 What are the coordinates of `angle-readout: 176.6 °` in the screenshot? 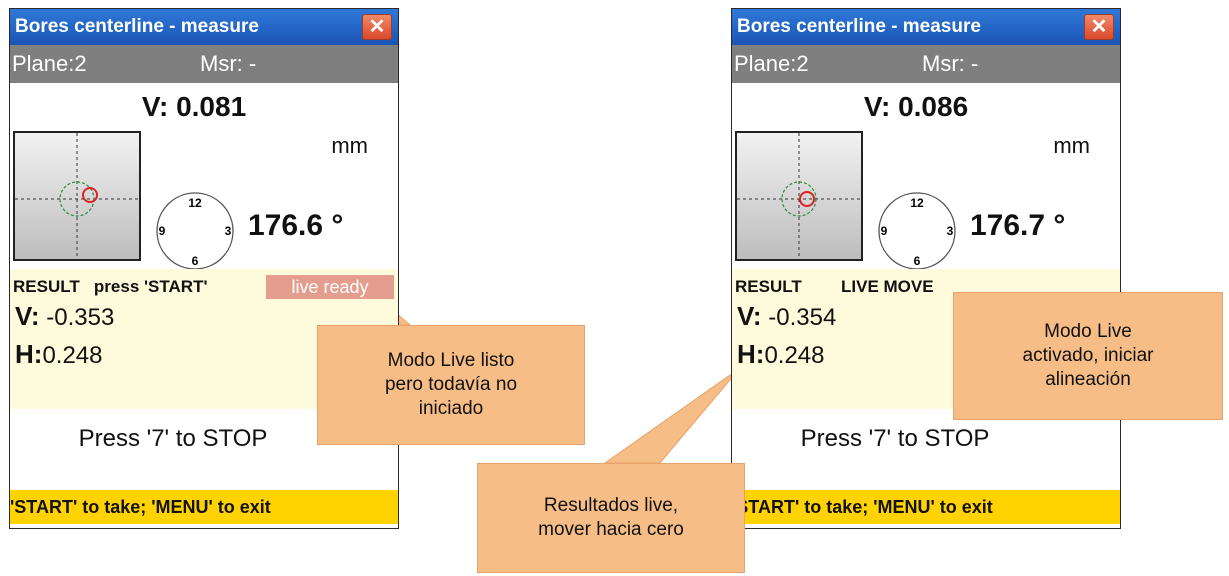 It's located at (296, 225).